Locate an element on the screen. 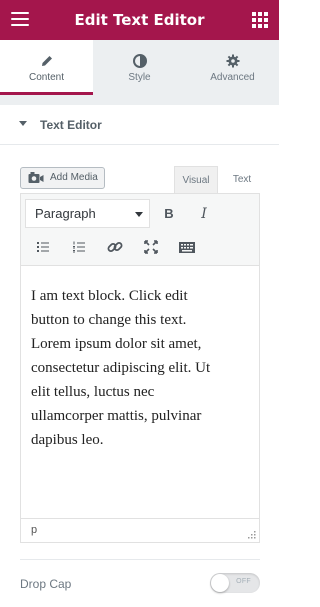 Image resolution: width=320 pixels, height=607 pixels. bulleted-list-icon is located at coordinates (43, 247).